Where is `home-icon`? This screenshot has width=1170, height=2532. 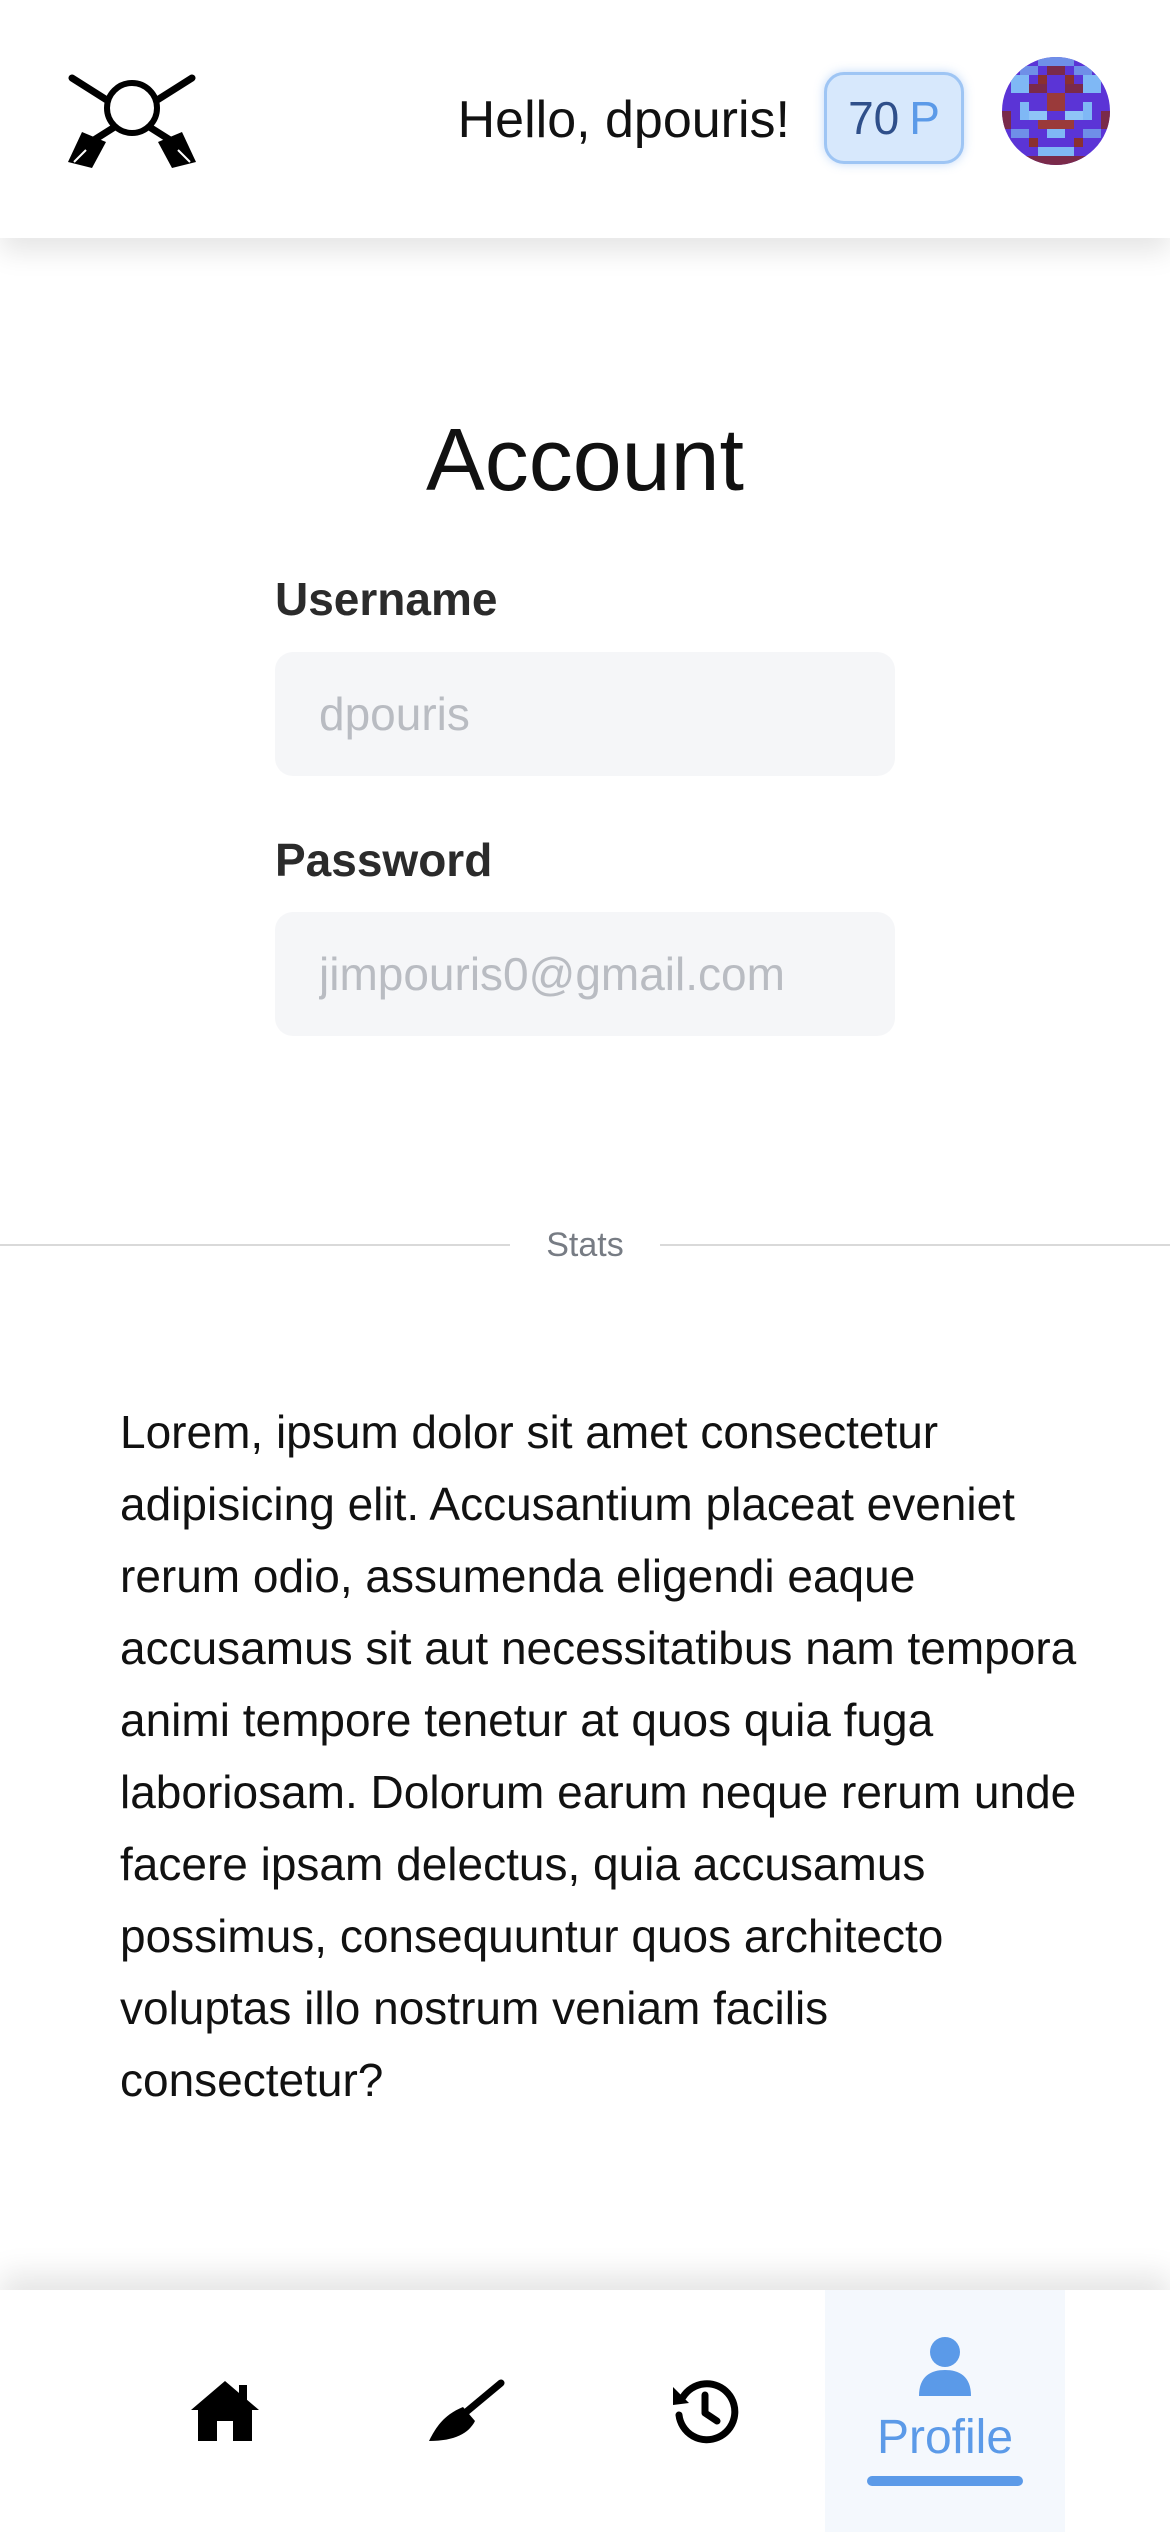
home-icon is located at coordinates (225, 2411).